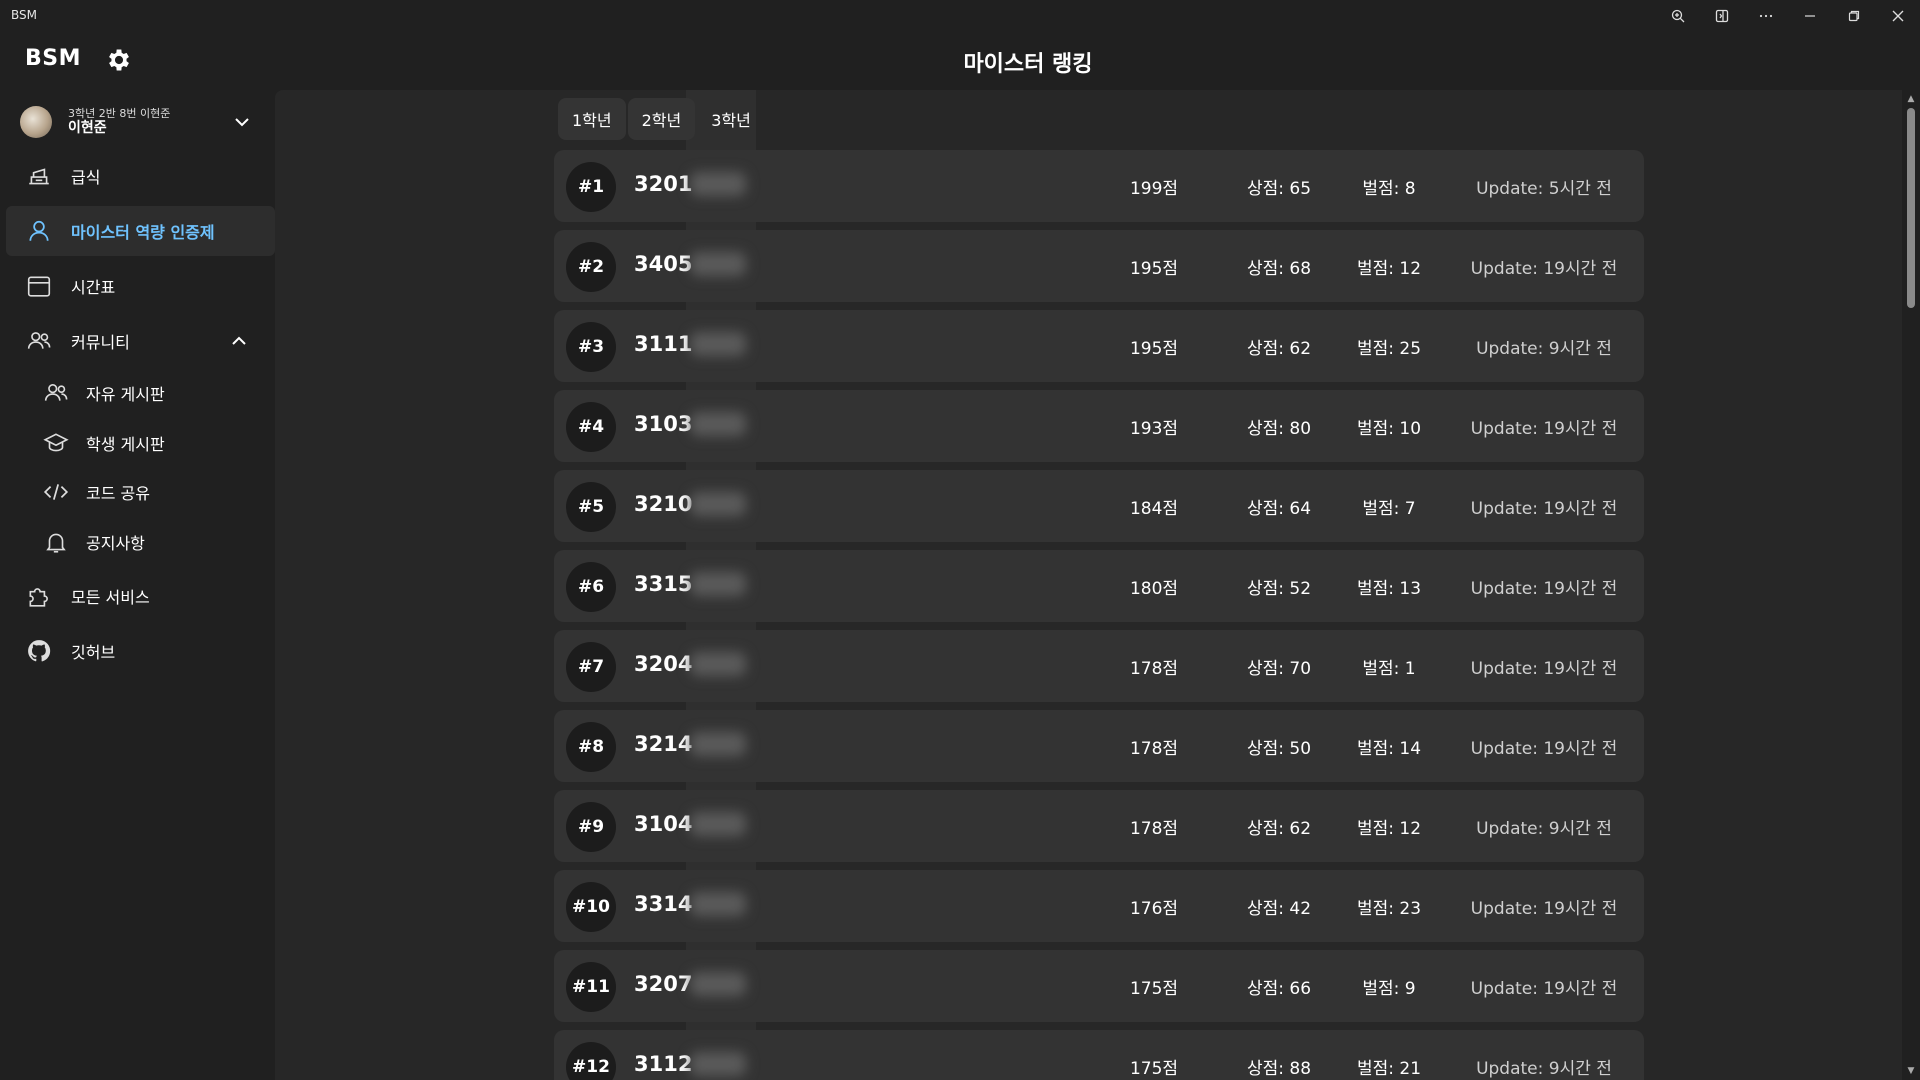 Image resolution: width=1920 pixels, height=1080 pixels. What do you see at coordinates (960, 16) in the screenshot?
I see `window-title-bar: BSM` at bounding box center [960, 16].